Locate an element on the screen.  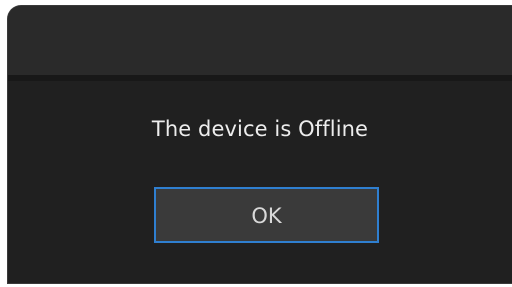
ok-button: OK is located at coordinates (266, 215).